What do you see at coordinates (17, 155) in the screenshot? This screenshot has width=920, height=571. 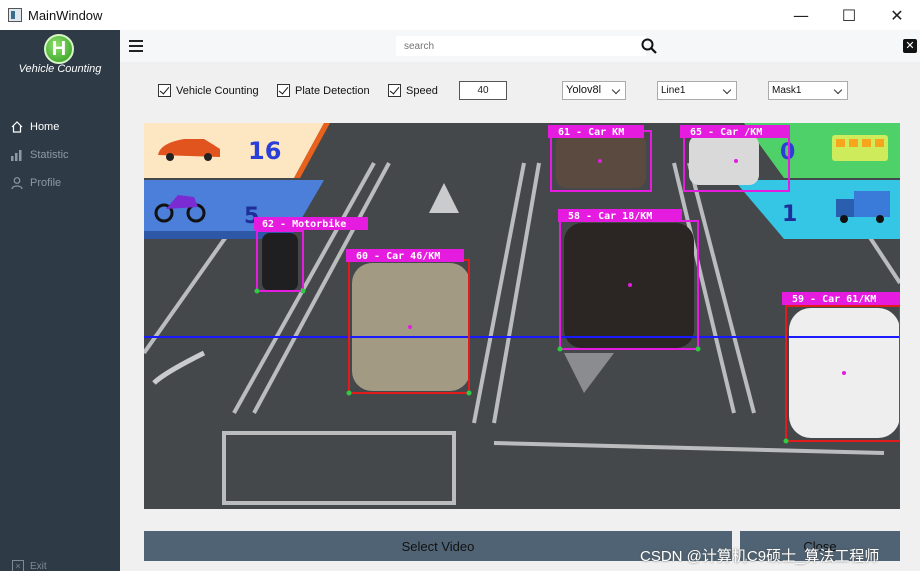 I see `bar-chart-icon` at bounding box center [17, 155].